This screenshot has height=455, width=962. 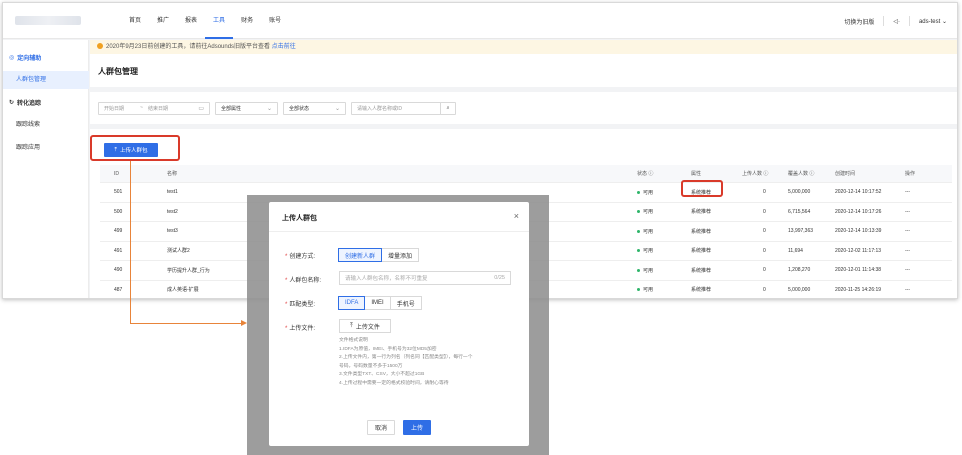 What do you see at coordinates (516, 216) in the screenshot?
I see `close-icon: ×` at bounding box center [516, 216].